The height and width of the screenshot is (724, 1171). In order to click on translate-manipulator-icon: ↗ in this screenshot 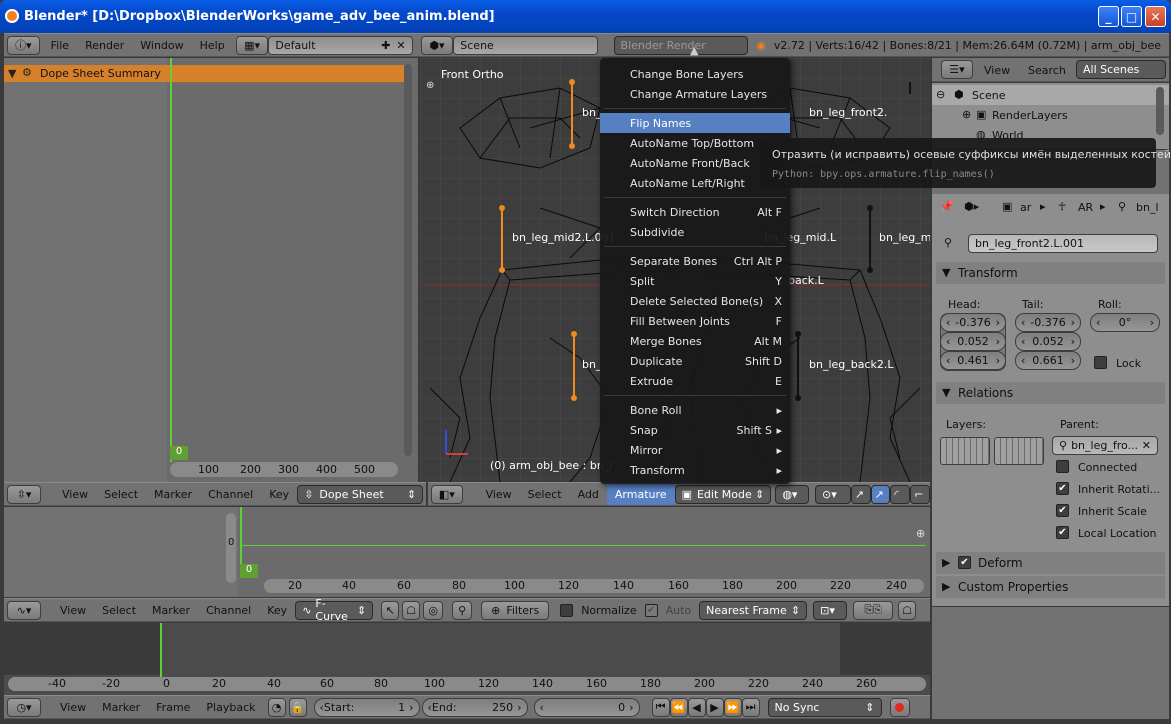, I will do `click(880, 494)`.